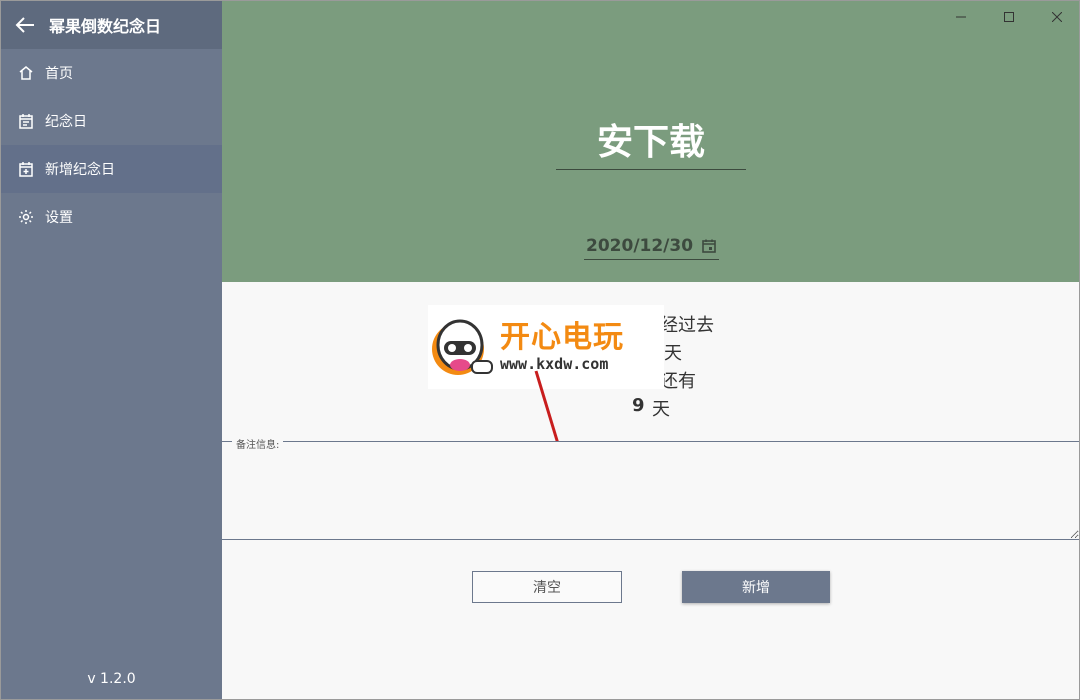  What do you see at coordinates (709, 246) in the screenshot?
I see `calendar-icon` at bounding box center [709, 246].